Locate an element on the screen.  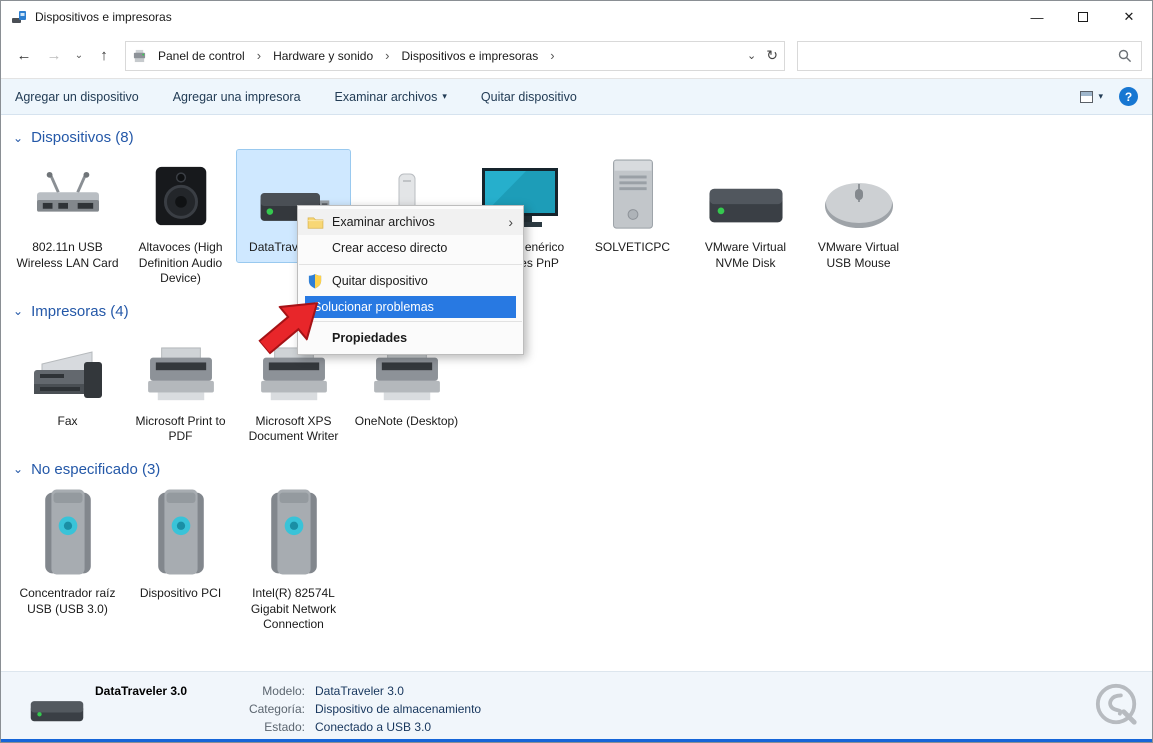
device-tile-concentrador-raiz-usb: Concentrador raíz USB (USB 3.0) is located at coordinates (67, 552).